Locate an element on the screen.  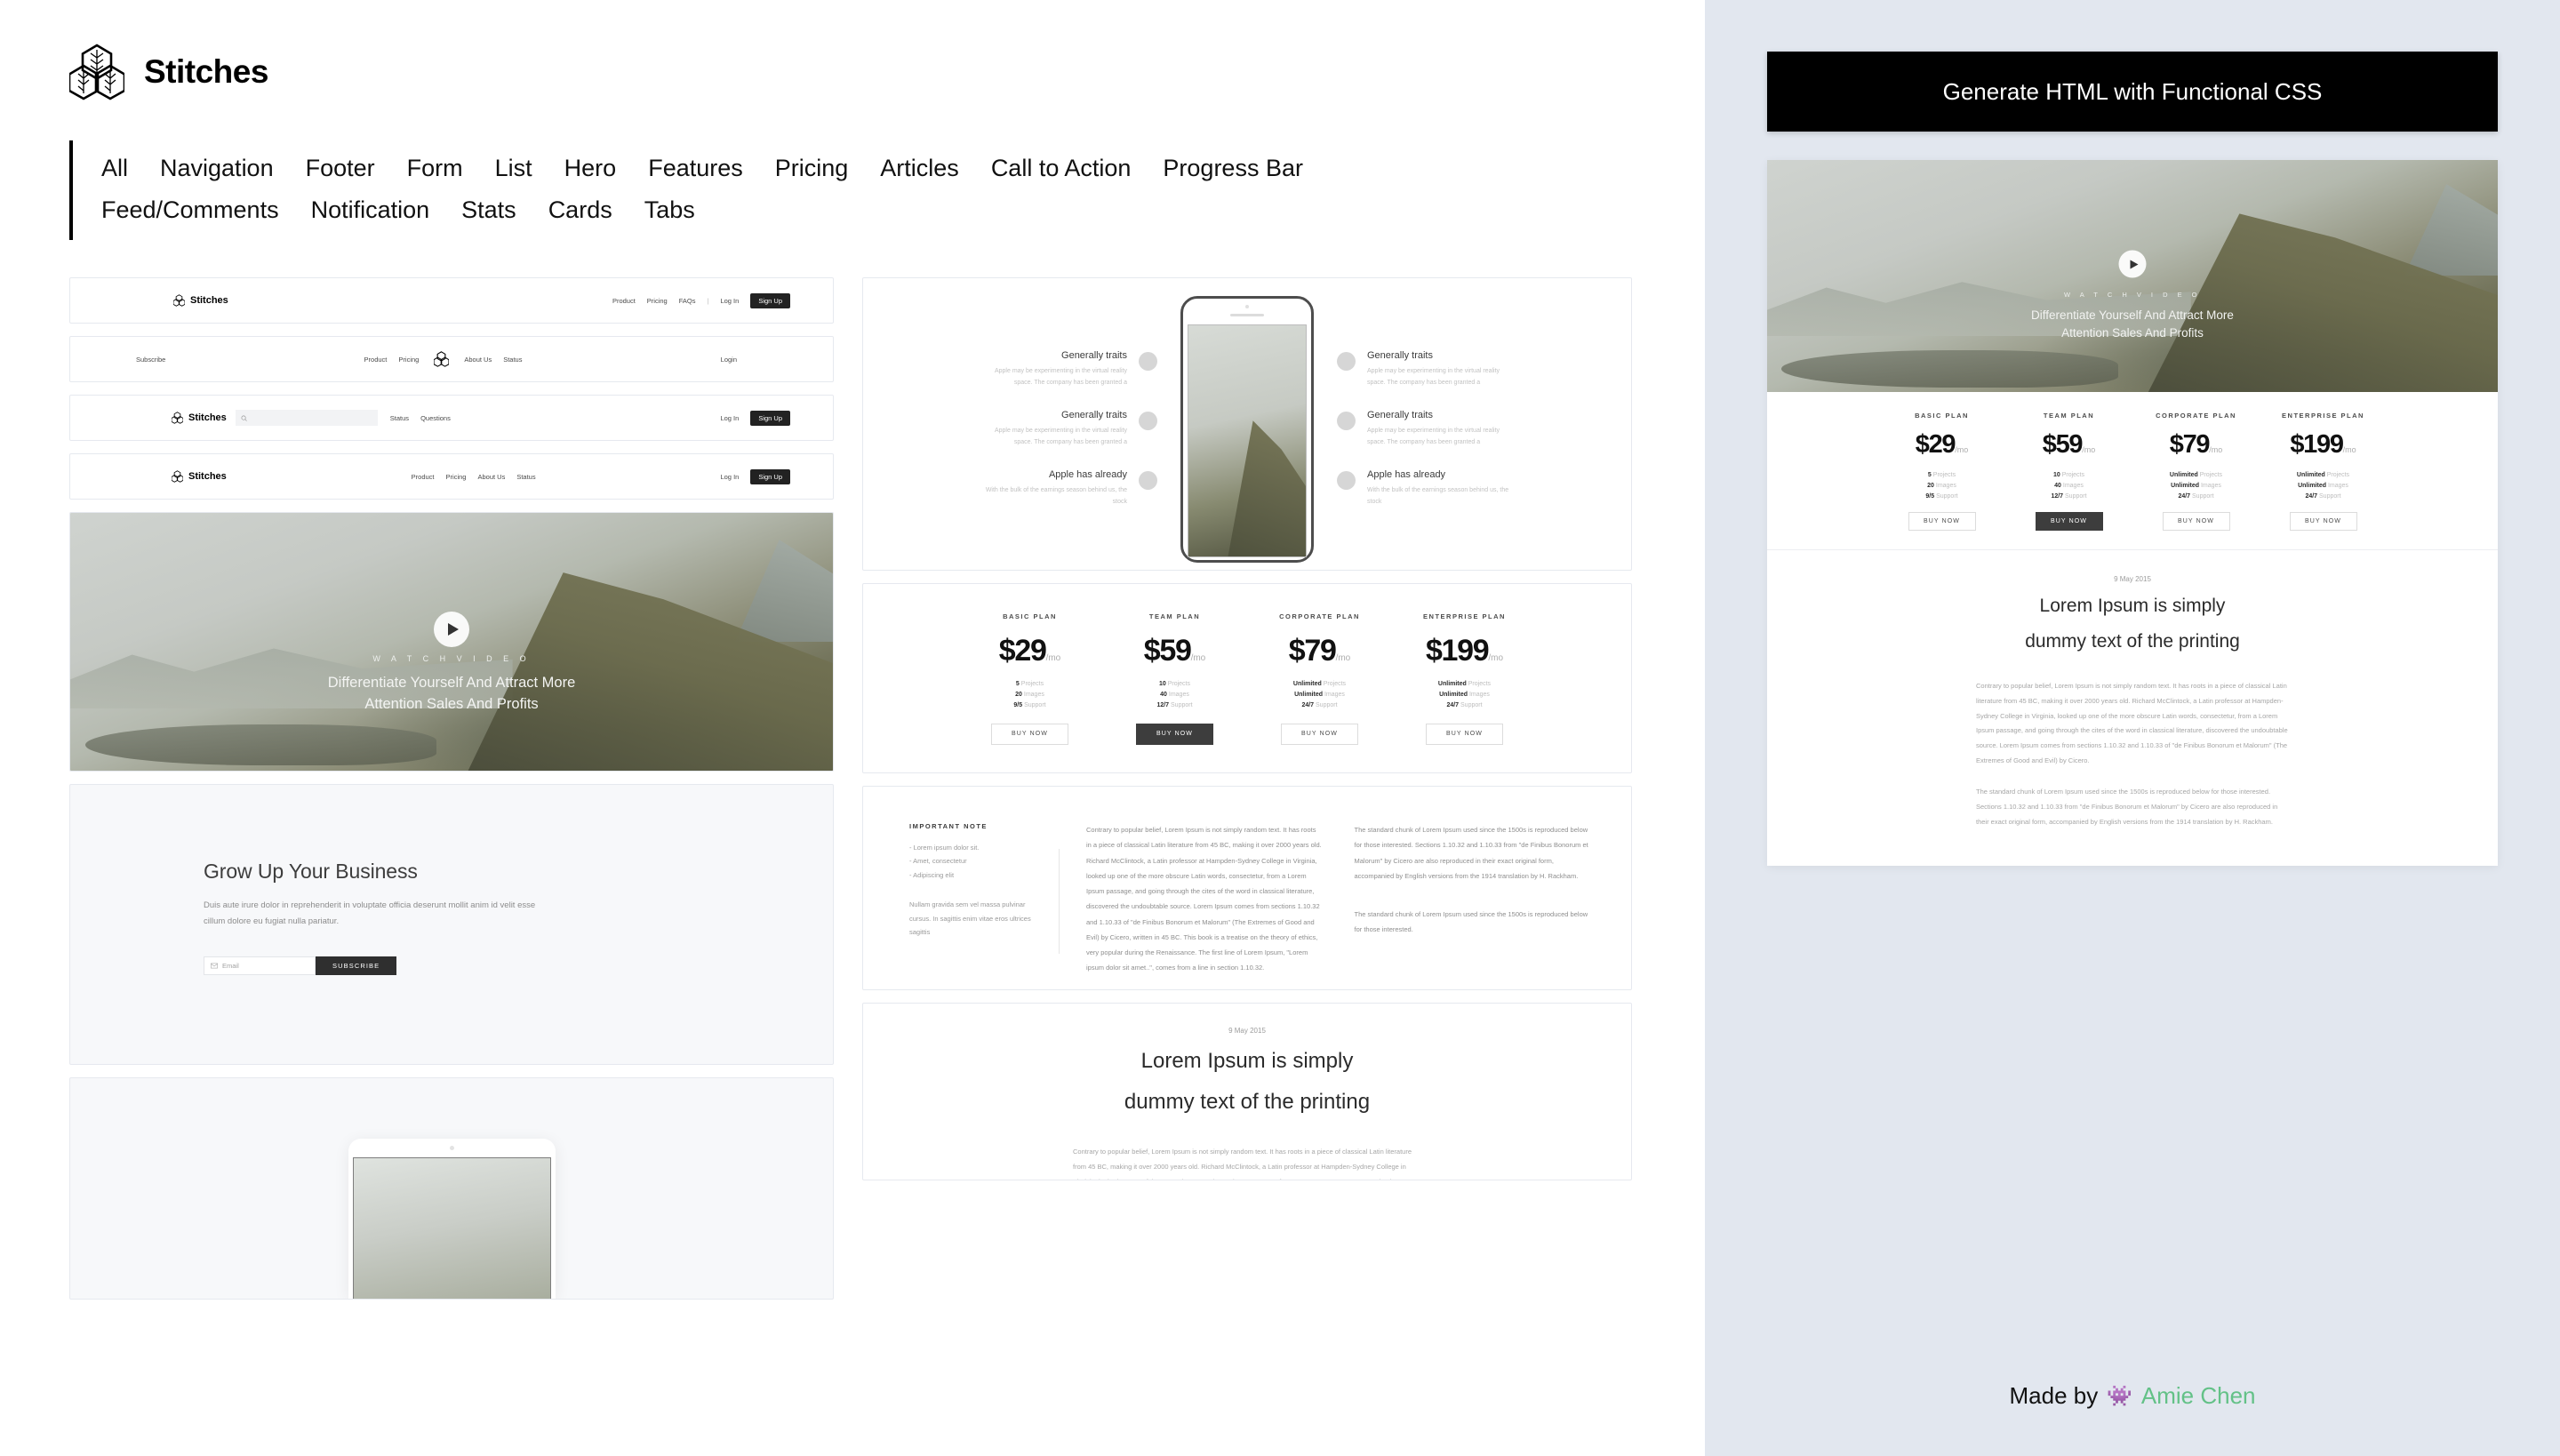
nav2-link-product: Product is located at coordinates (376, 360).